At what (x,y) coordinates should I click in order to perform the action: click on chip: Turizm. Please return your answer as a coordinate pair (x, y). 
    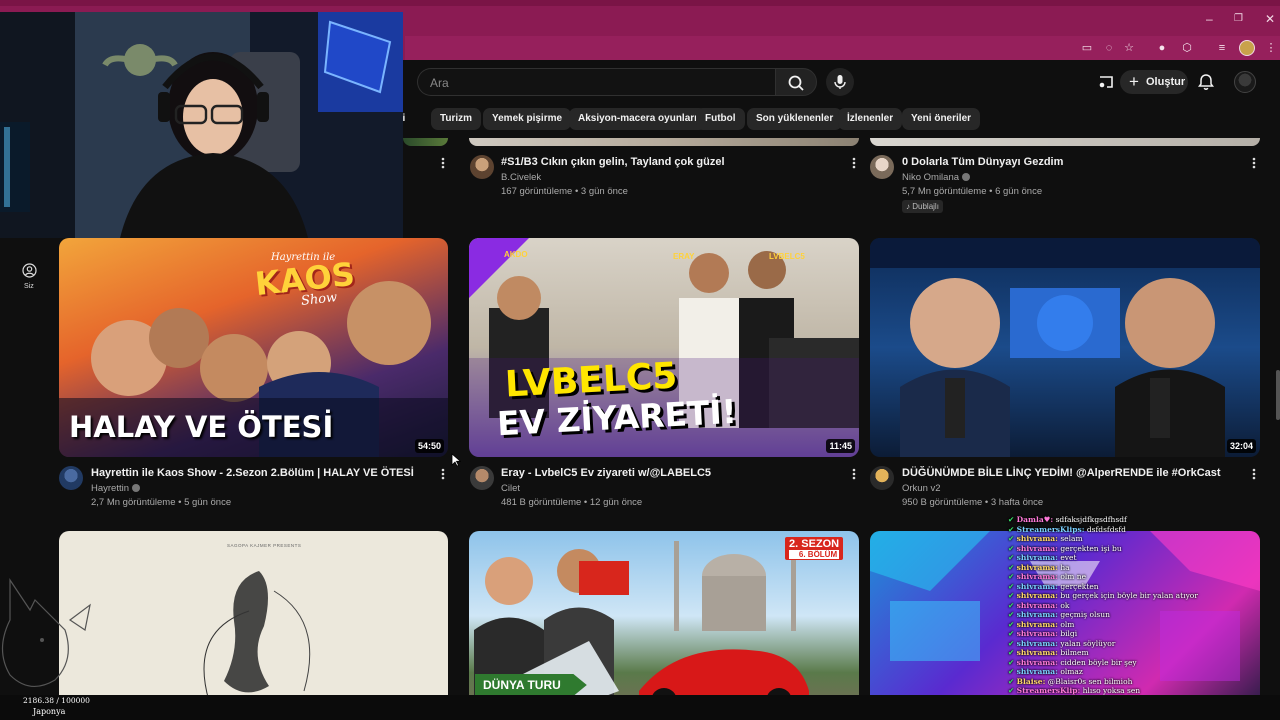
    Looking at the image, I should click on (456, 119).